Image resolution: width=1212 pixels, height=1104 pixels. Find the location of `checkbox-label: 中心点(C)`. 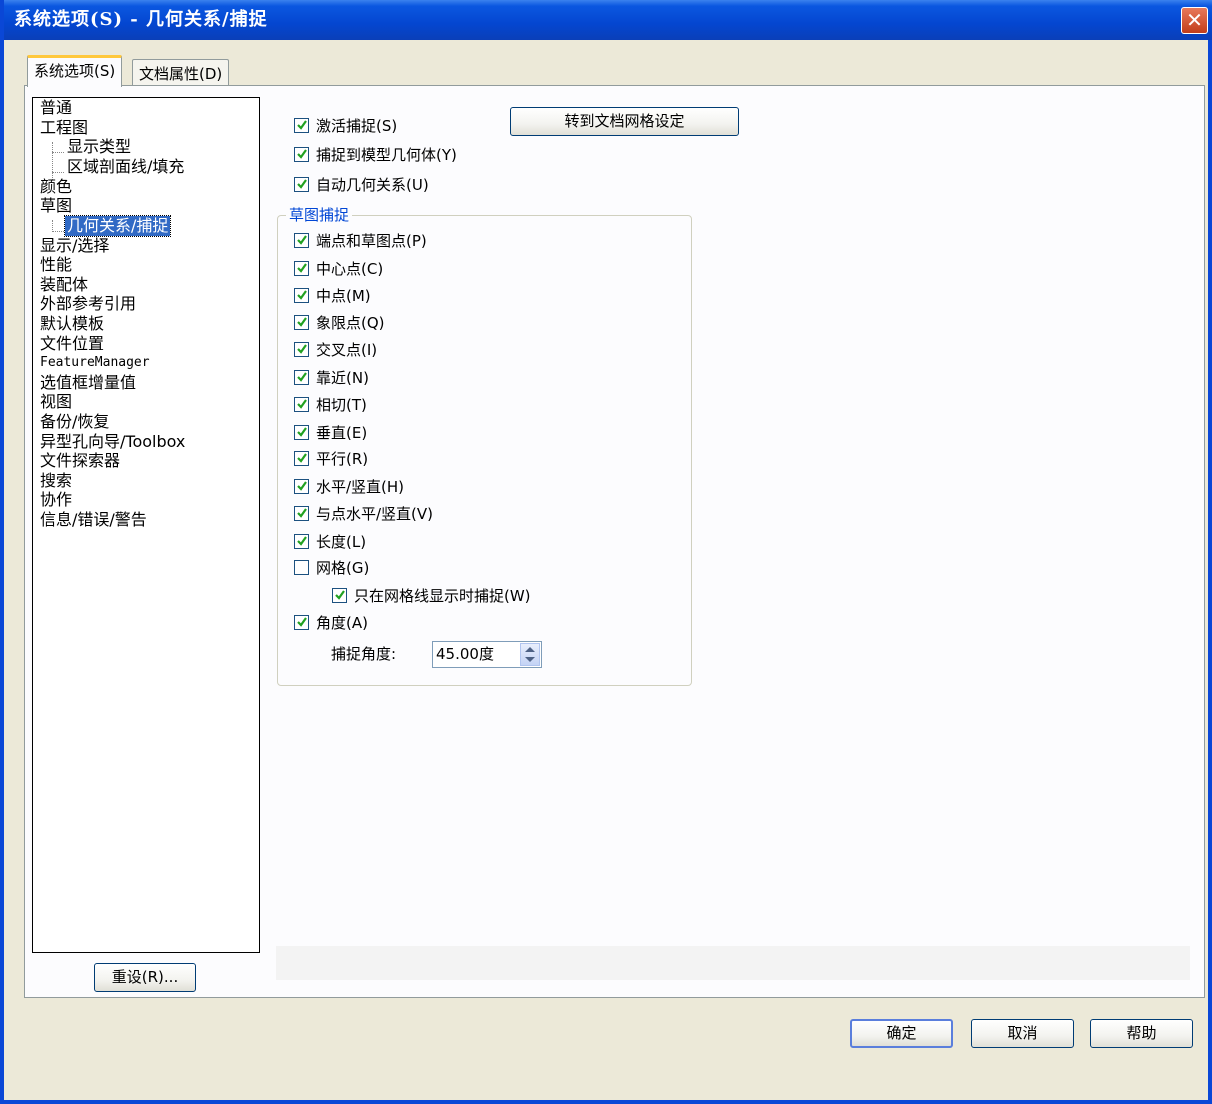

checkbox-label: 中心点(C) is located at coordinates (350, 269).